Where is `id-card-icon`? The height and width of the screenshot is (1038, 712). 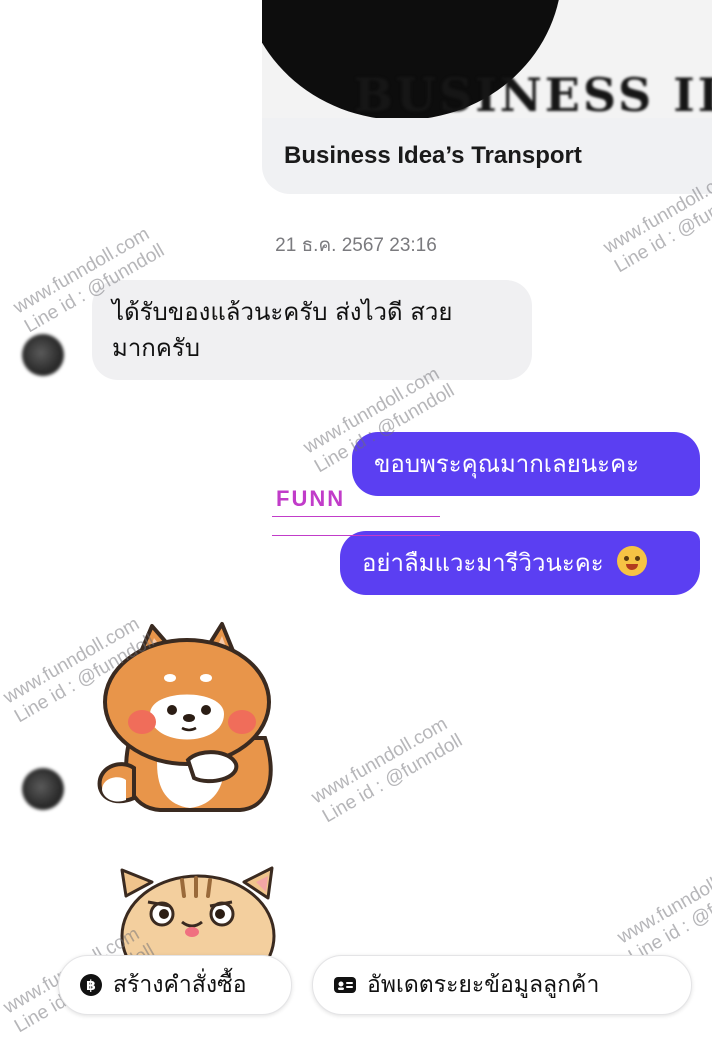
id-card-icon is located at coordinates (345, 985).